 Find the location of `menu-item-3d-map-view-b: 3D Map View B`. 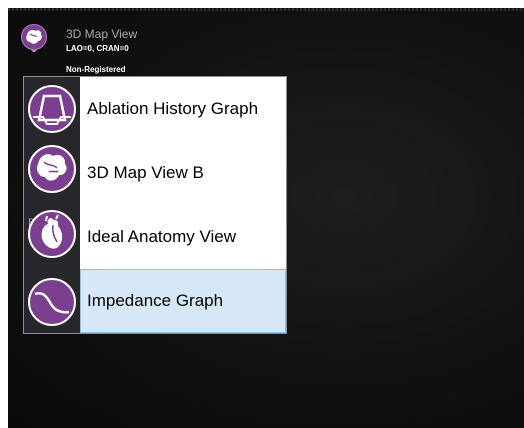

menu-item-3d-map-view-b: 3D Map View B is located at coordinates (155, 173).